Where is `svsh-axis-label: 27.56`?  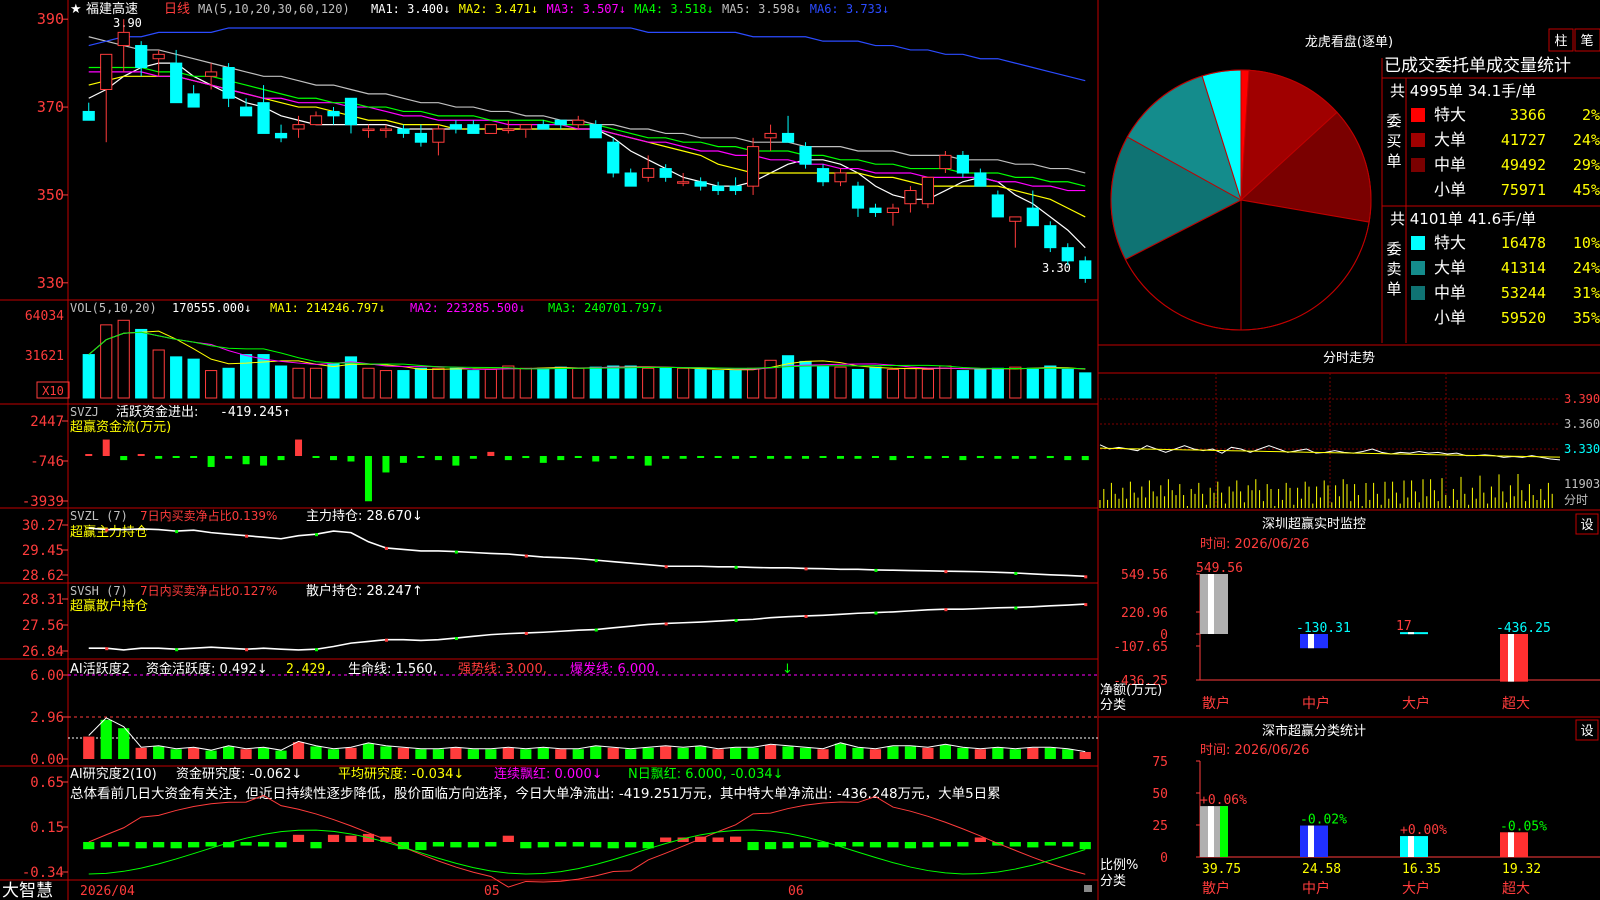 svsh-axis-label: 27.56 is located at coordinates (43, 626).